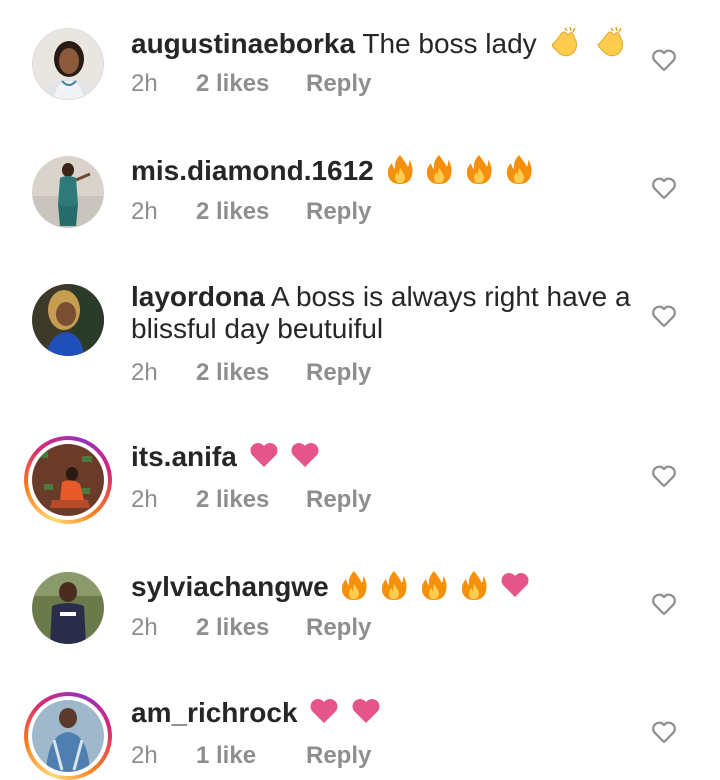  I want to click on comment-username: augustinaeborka, so click(243, 43).